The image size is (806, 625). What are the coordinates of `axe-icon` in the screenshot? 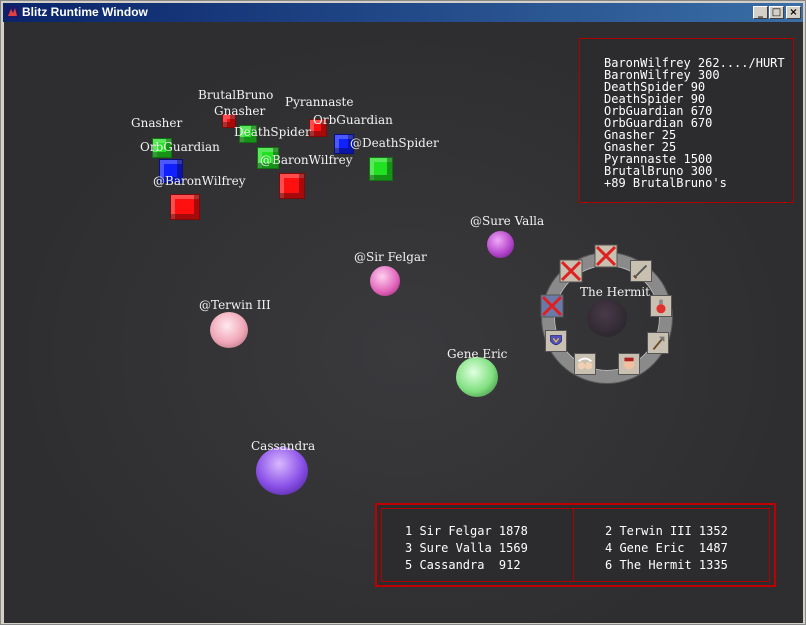 It's located at (658, 343).